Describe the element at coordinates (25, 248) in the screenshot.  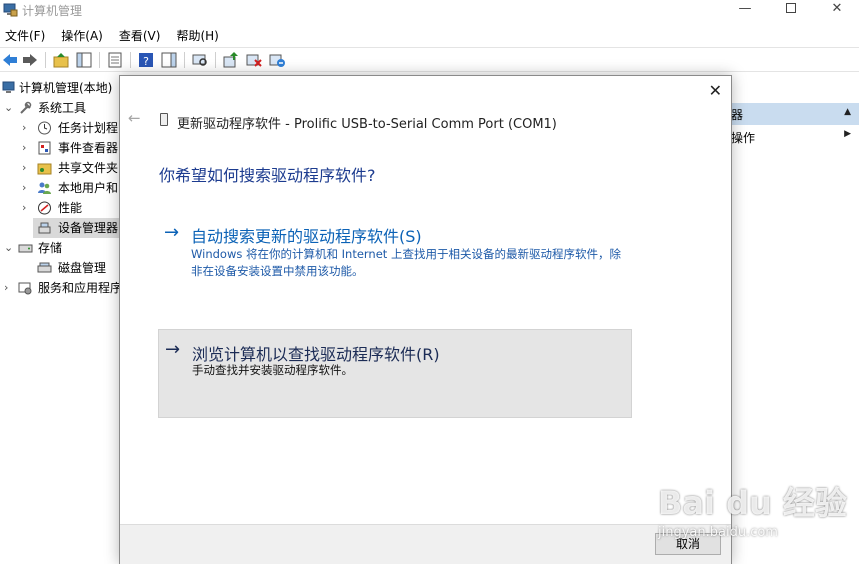
I see `storage-icon` at that location.